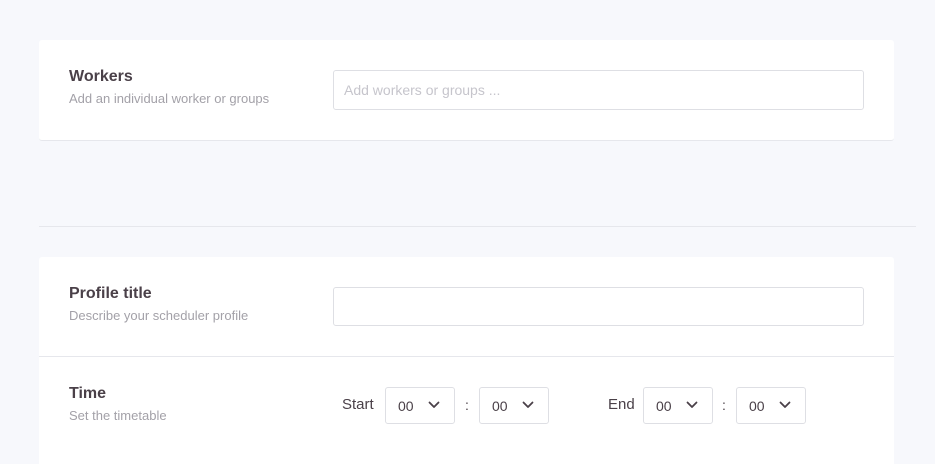 The width and height of the screenshot is (935, 464). What do you see at coordinates (514, 405) in the screenshot?
I see `start-minute-select: 00` at bounding box center [514, 405].